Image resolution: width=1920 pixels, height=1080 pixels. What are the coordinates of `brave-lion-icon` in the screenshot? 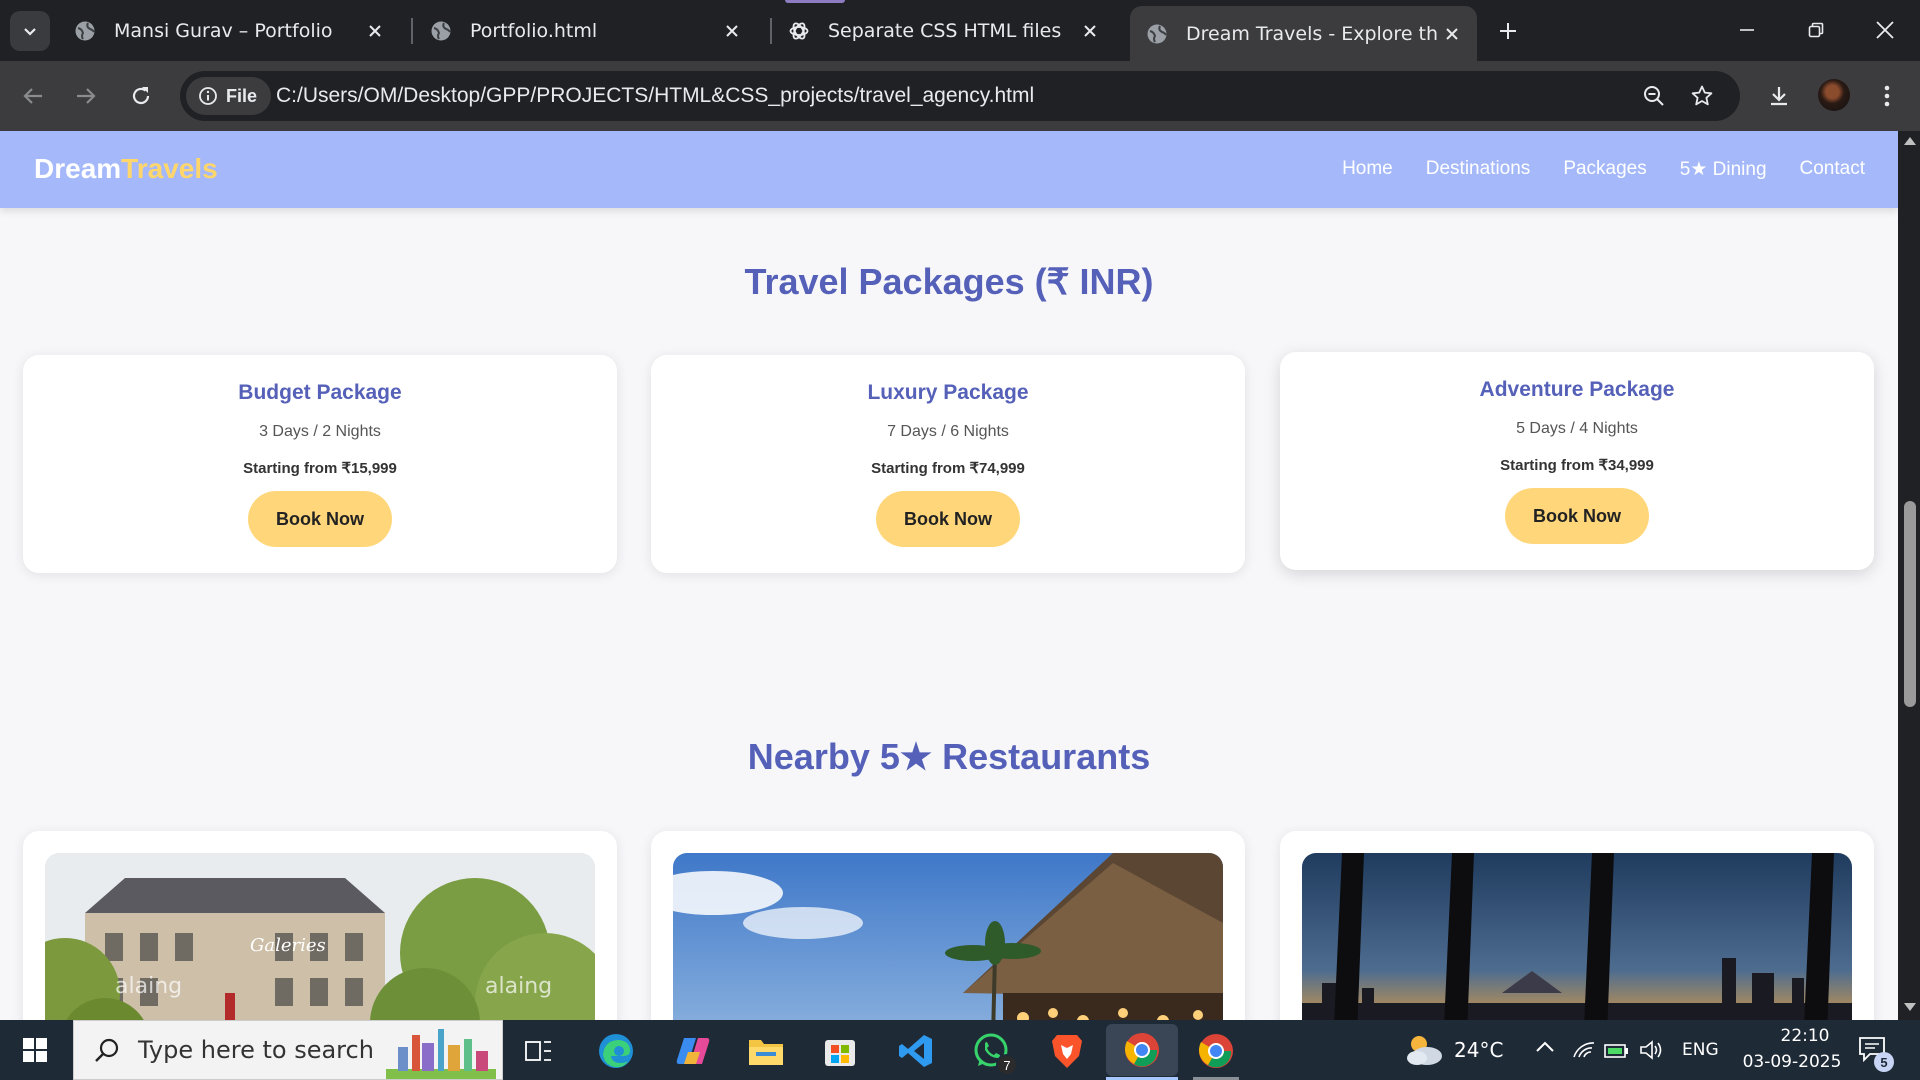 It's located at (1067, 1051).